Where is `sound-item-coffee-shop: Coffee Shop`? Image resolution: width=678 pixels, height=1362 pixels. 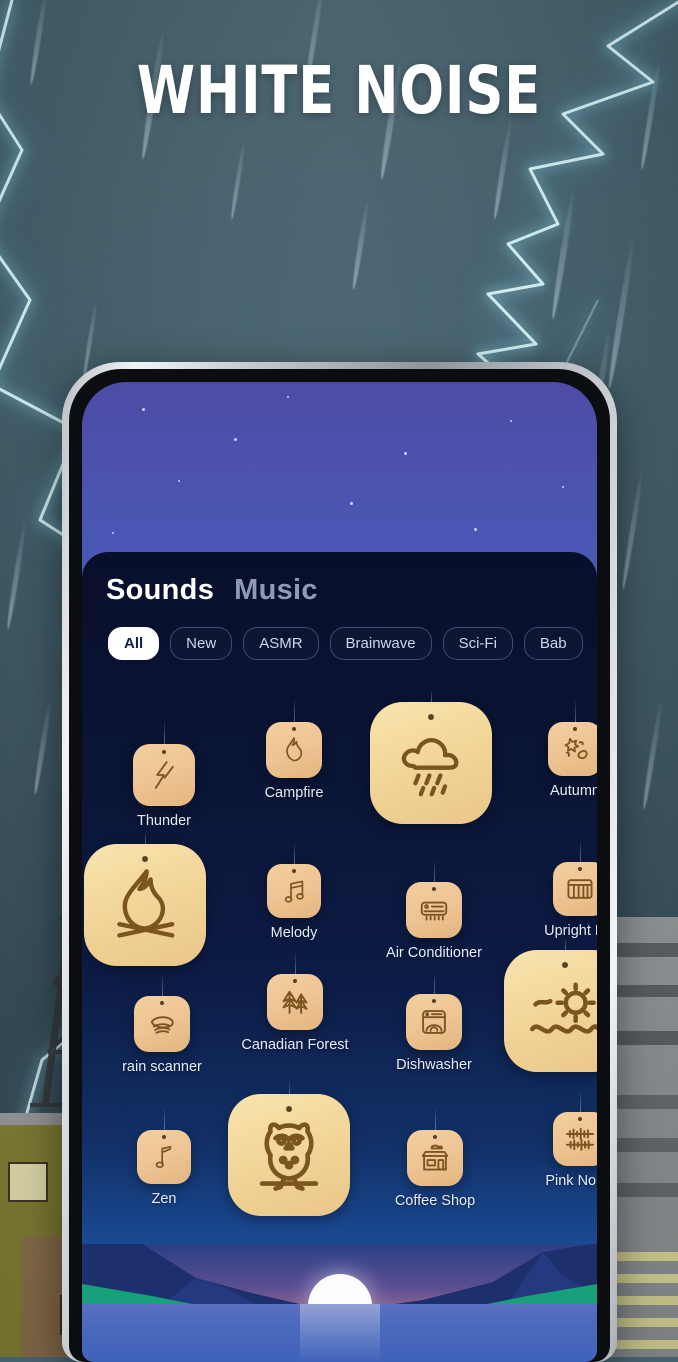
sound-item-coffee-shop: Coffee Shop is located at coordinates (435, 1158).